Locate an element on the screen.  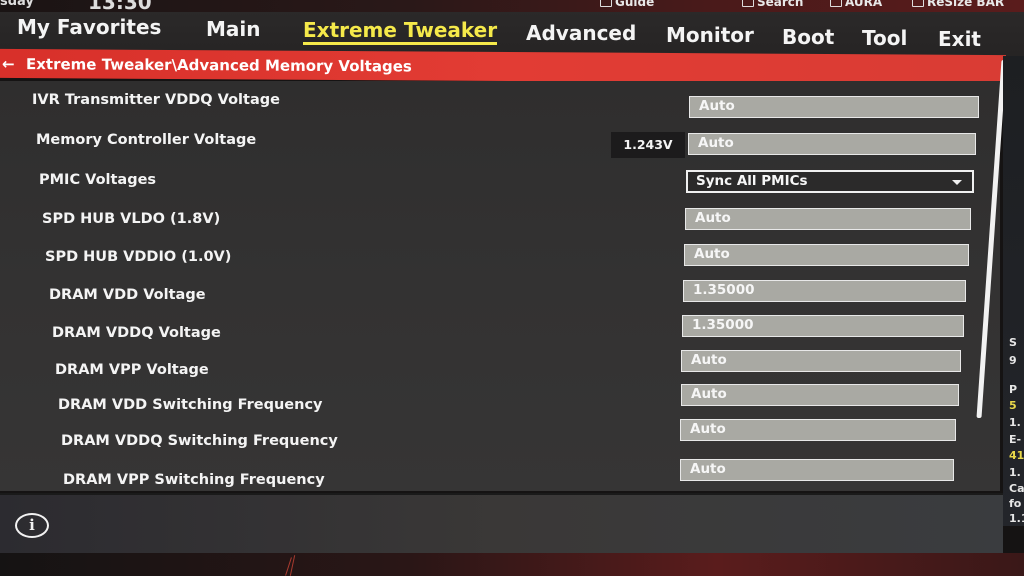
tab-boot: Boot is located at coordinates (808, 37).